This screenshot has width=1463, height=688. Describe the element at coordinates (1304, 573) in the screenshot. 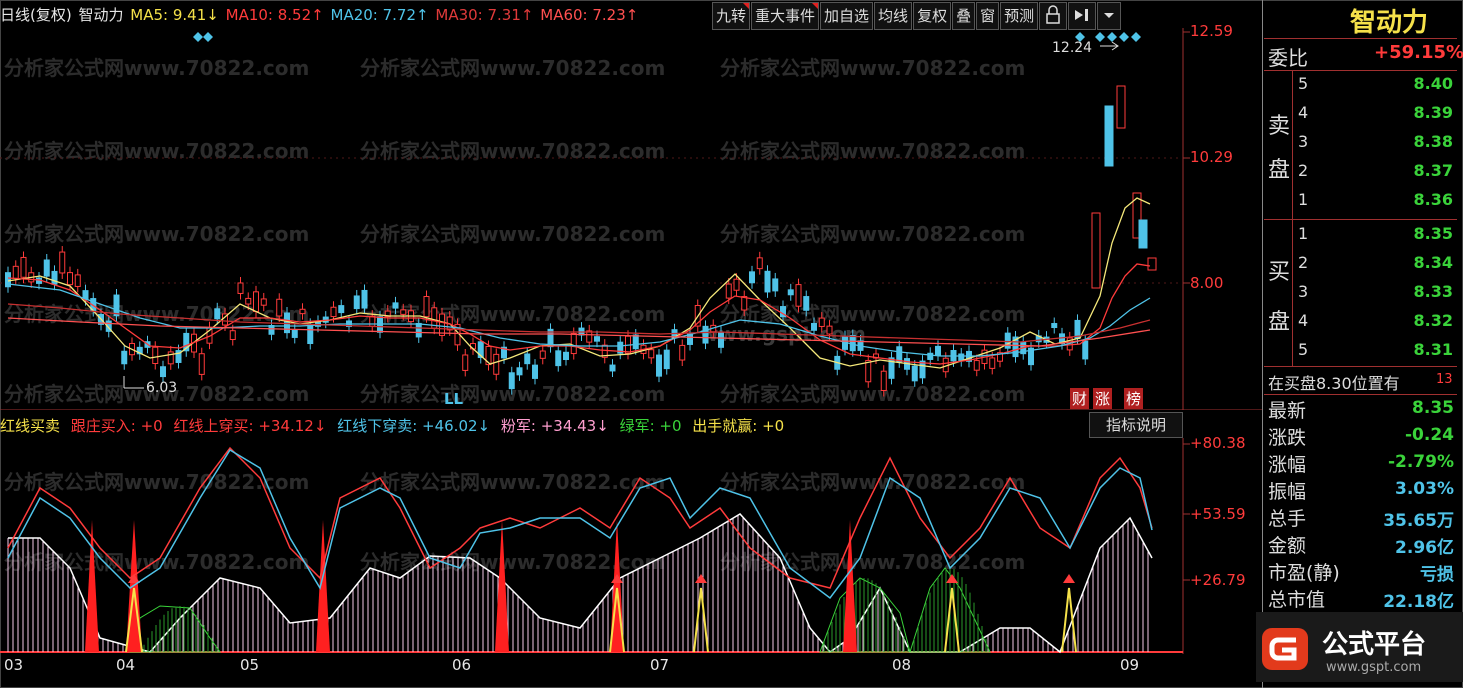

I see `stat-label: 市盈(静)` at that location.